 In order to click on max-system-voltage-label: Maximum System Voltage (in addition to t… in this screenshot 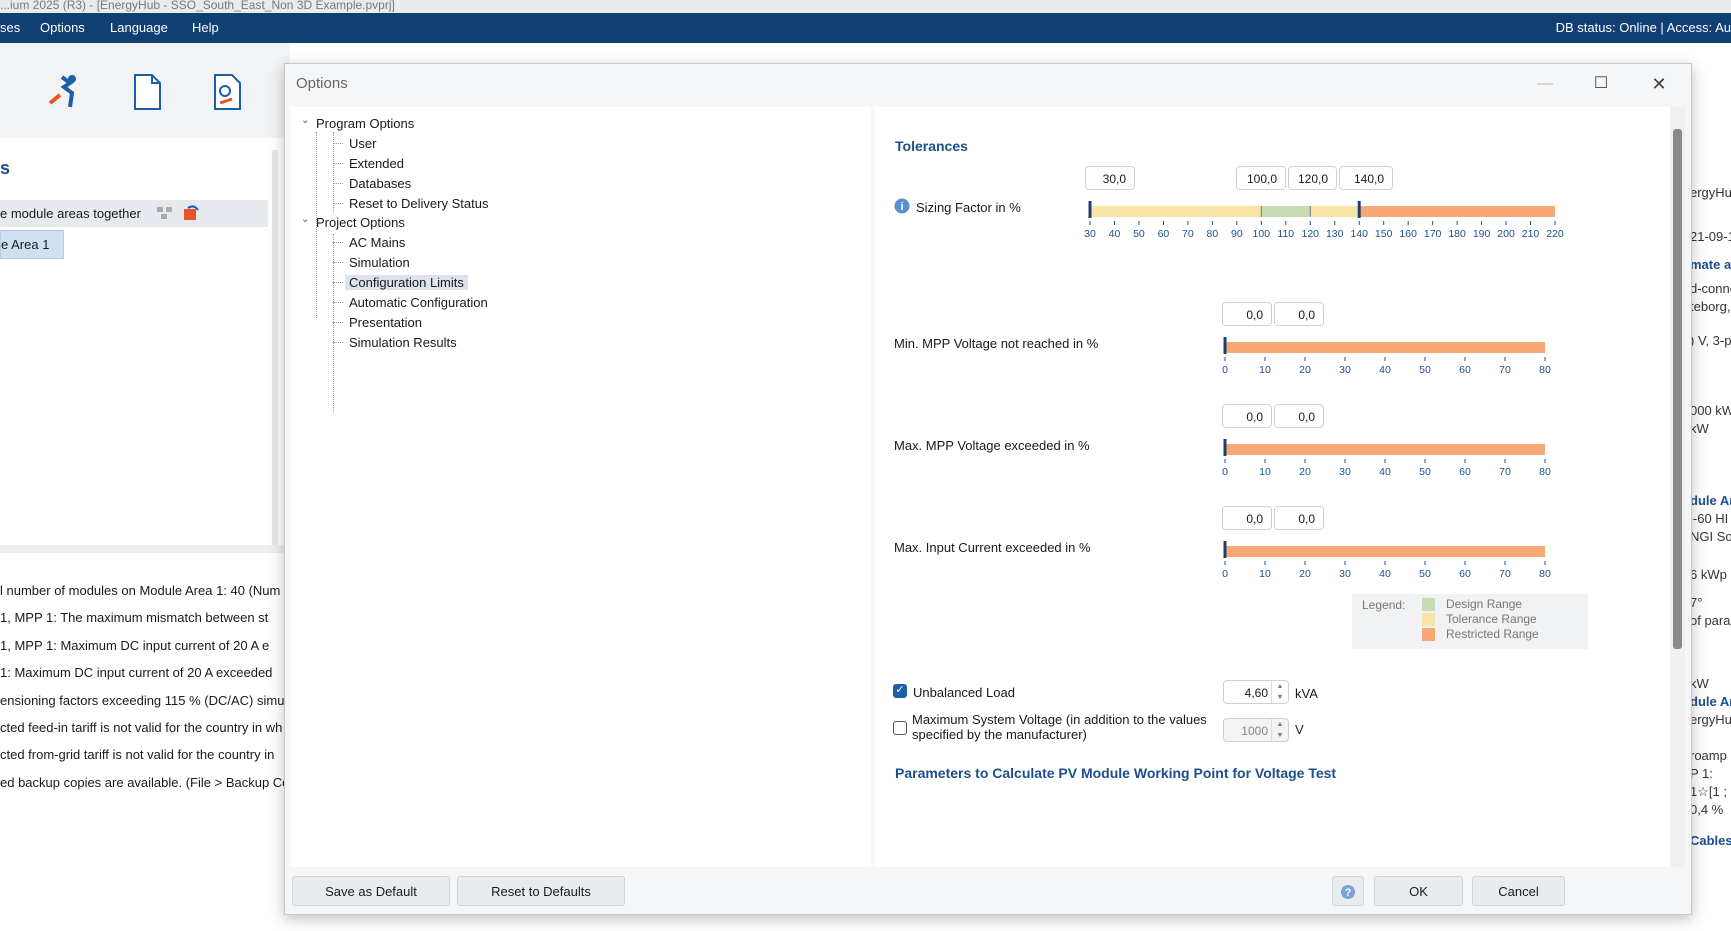, I will do `click(1059, 727)`.